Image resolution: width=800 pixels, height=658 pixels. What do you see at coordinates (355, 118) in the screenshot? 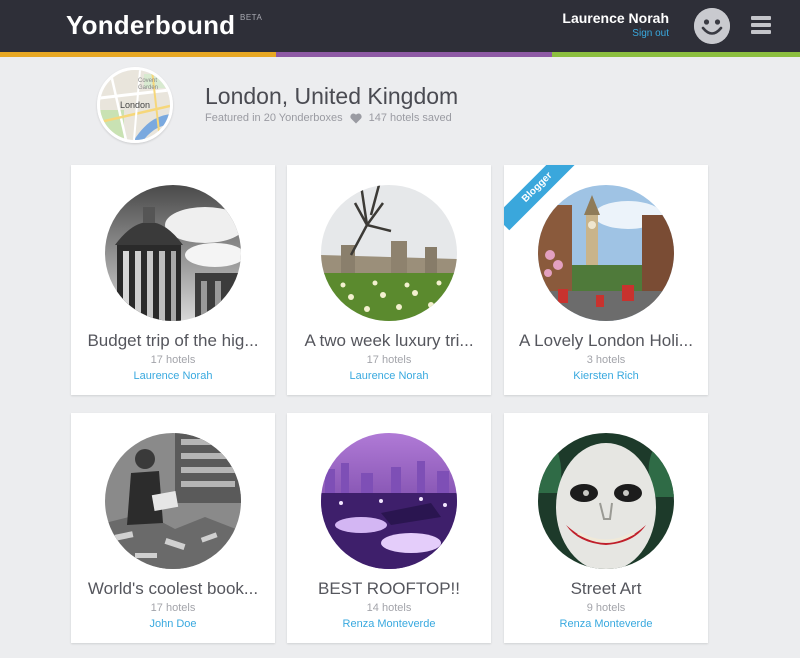
I see `heart-icon` at bounding box center [355, 118].